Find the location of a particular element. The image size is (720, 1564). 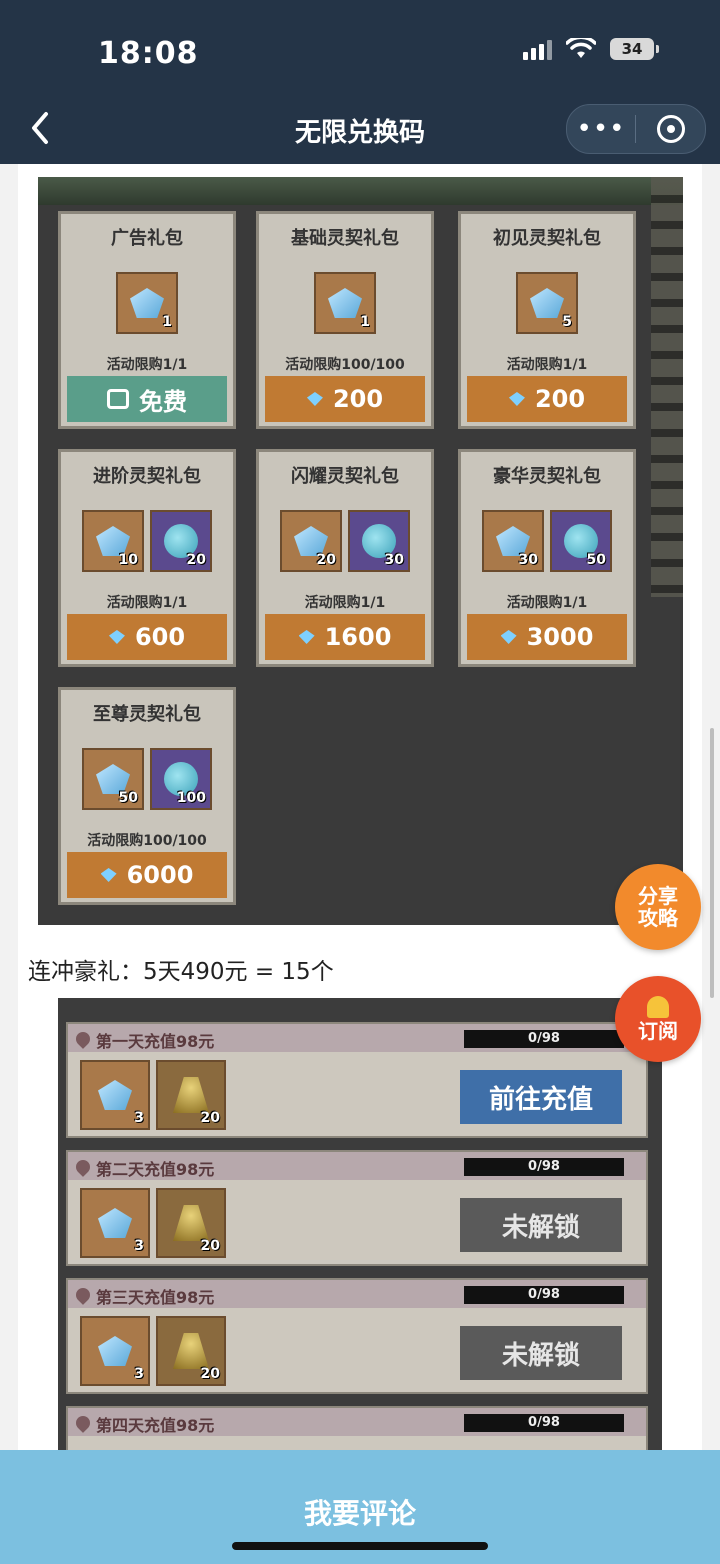

buy-button: 免费 is located at coordinates (147, 399).